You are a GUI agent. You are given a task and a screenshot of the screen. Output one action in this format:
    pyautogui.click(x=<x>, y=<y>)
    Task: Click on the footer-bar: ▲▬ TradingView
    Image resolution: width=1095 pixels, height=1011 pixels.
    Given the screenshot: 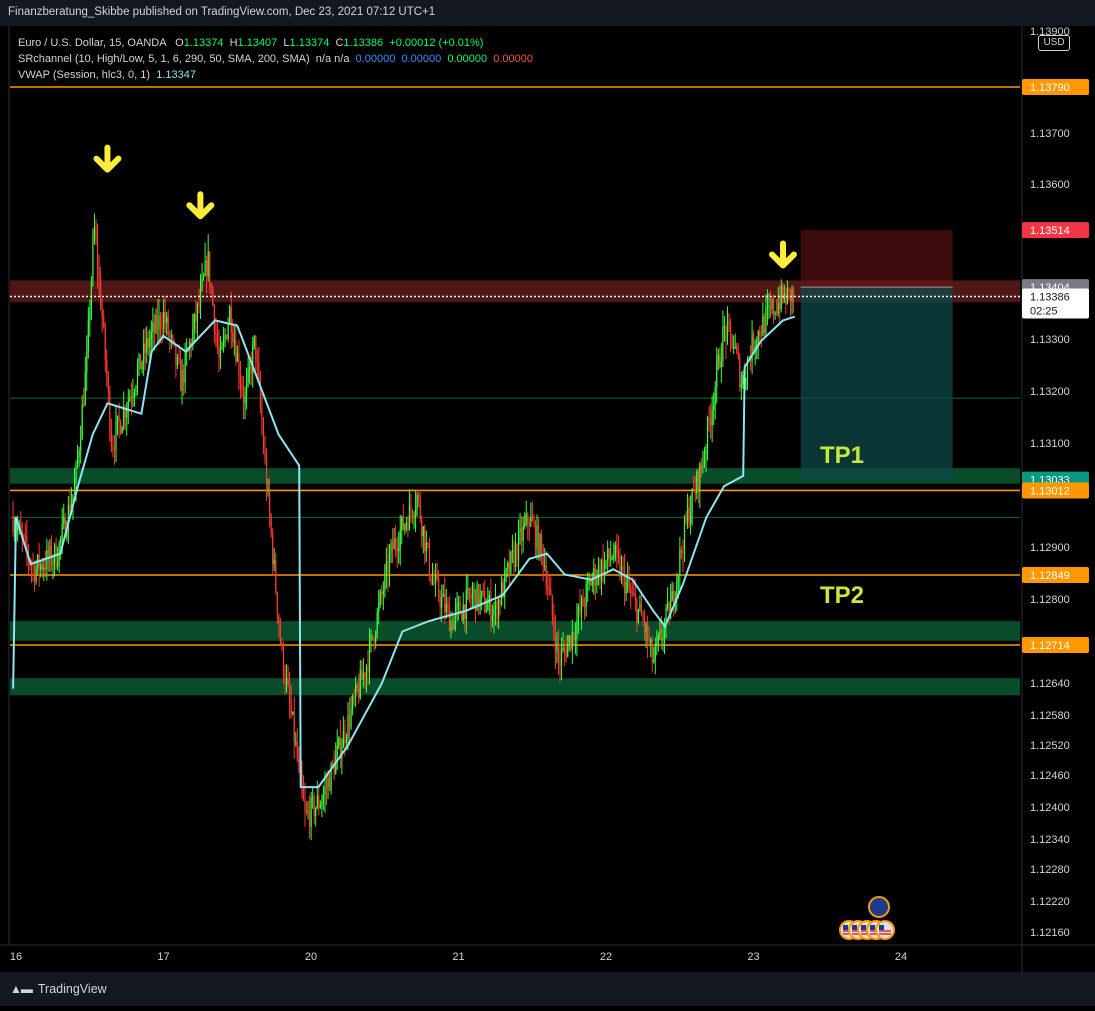 What is the action you would take?
    pyautogui.click(x=547, y=989)
    